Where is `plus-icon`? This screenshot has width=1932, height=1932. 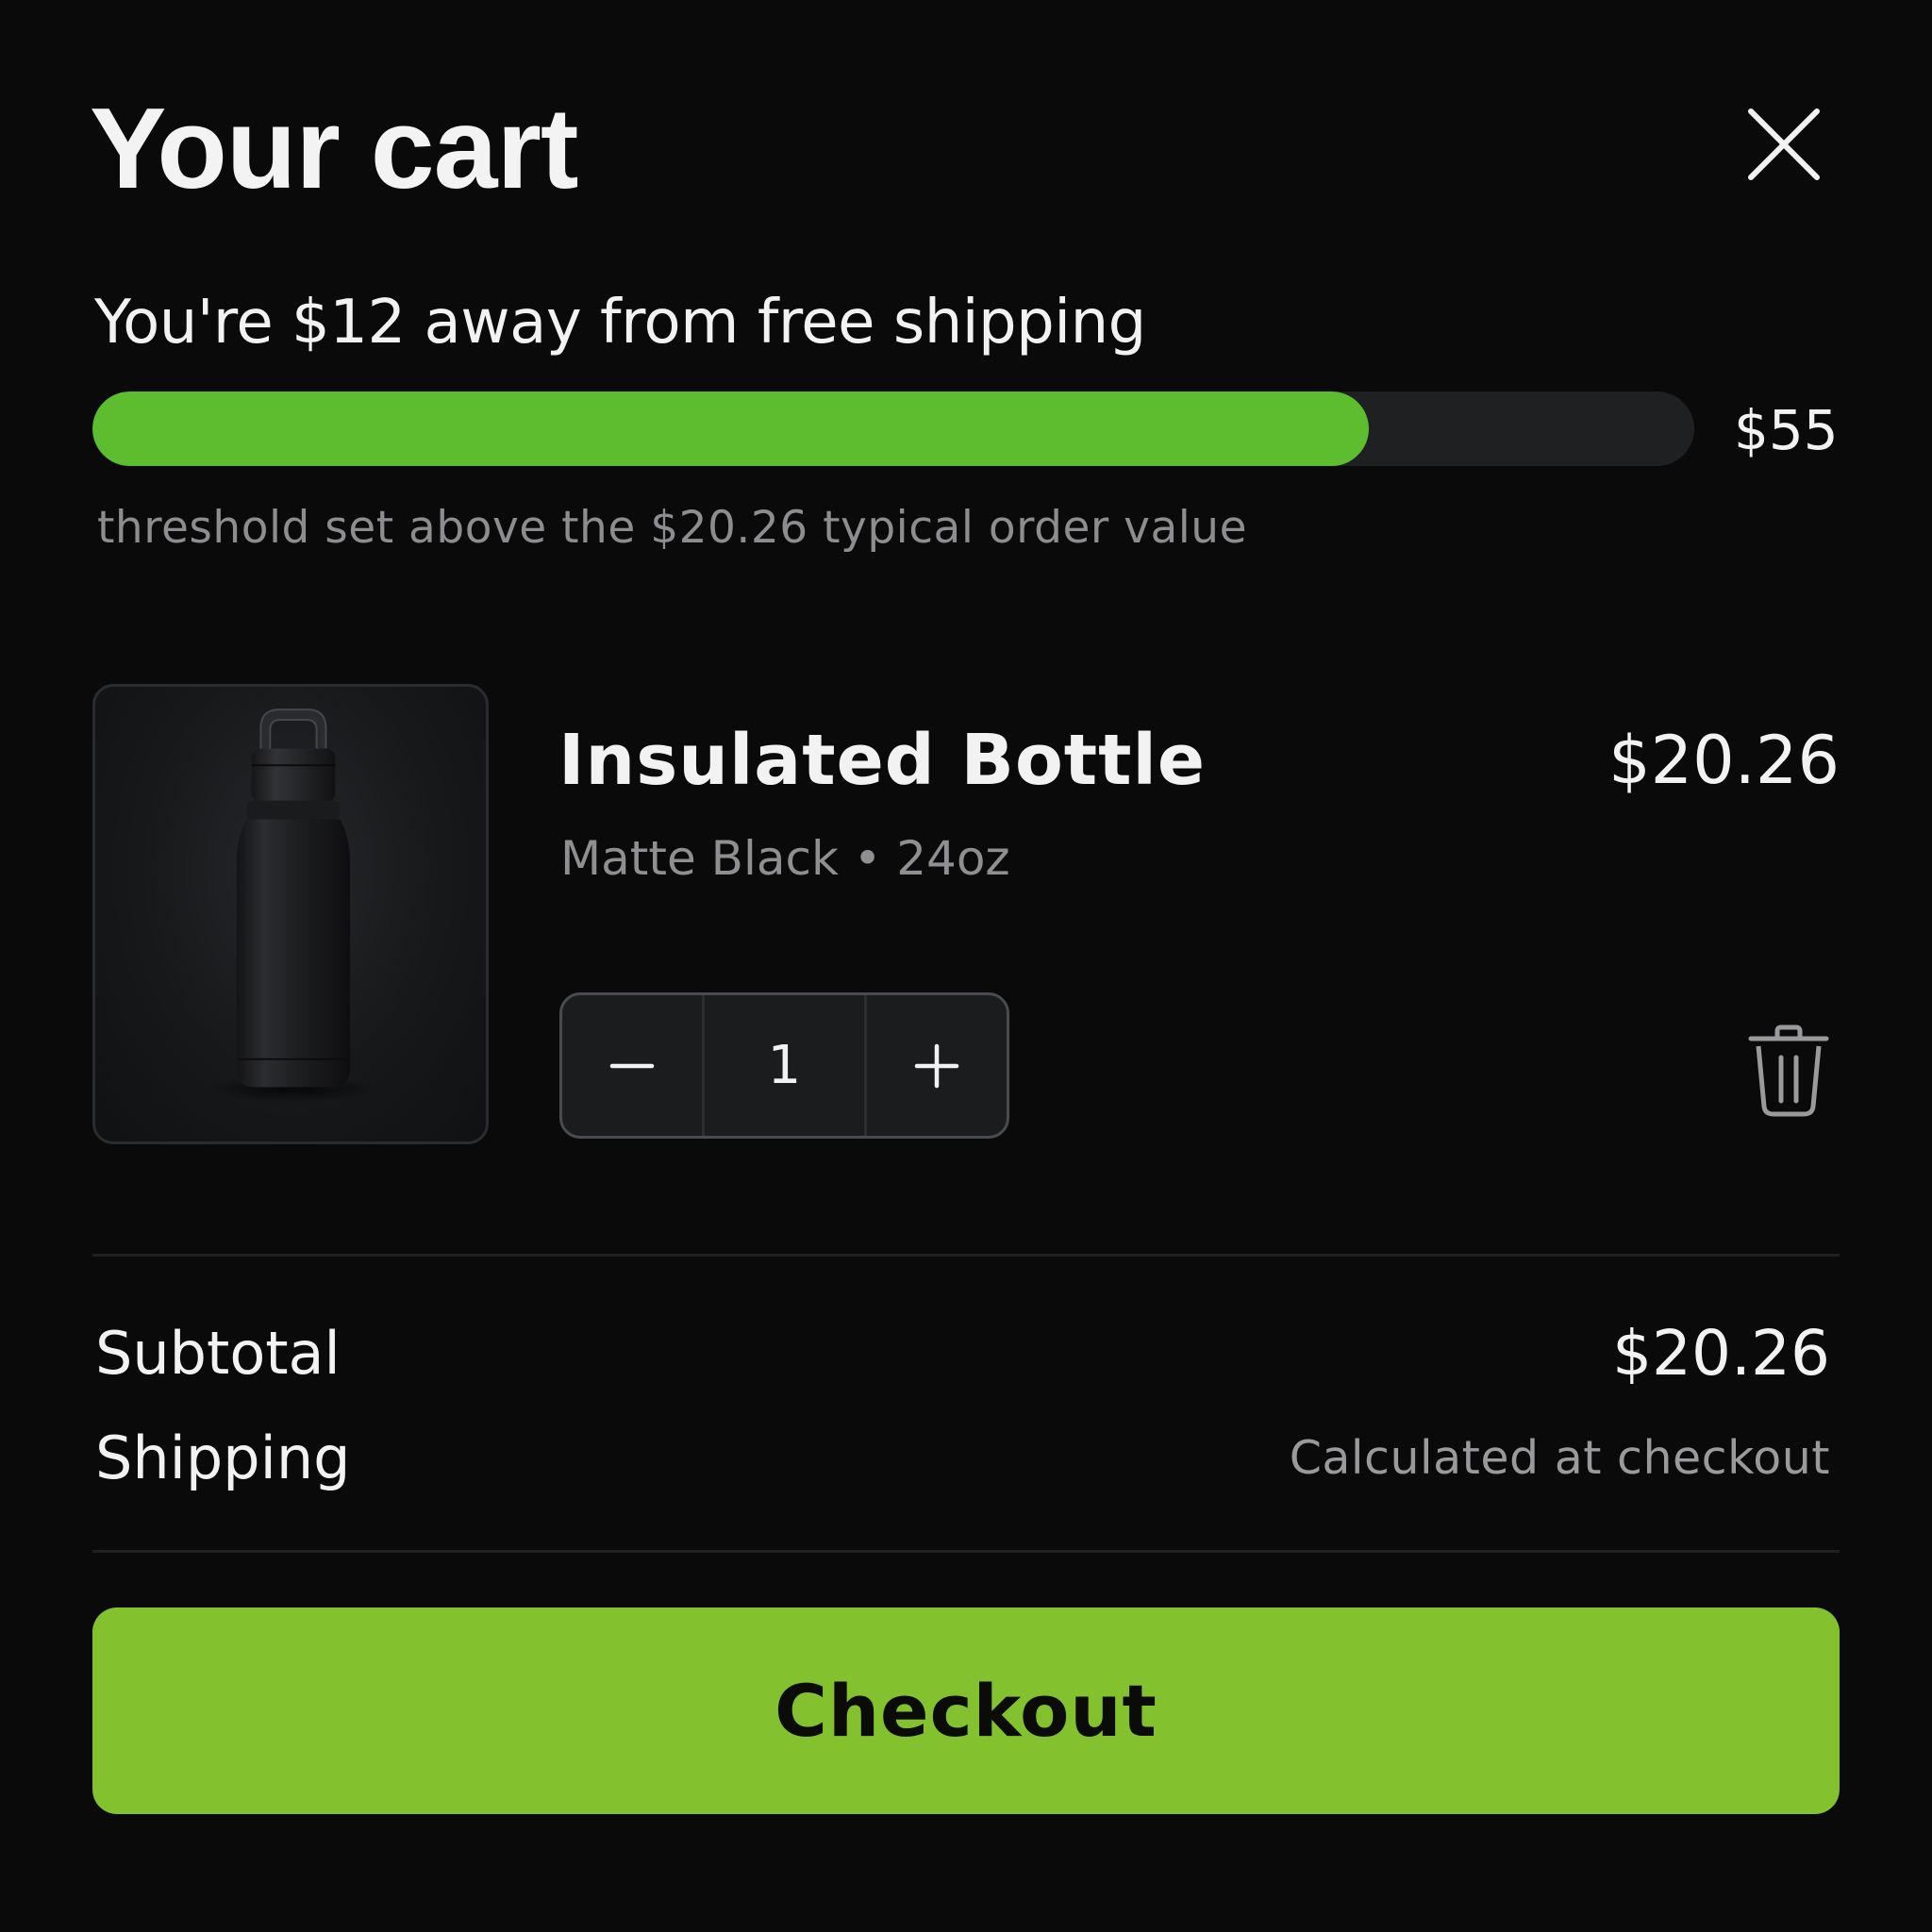
plus-icon is located at coordinates (937, 1065).